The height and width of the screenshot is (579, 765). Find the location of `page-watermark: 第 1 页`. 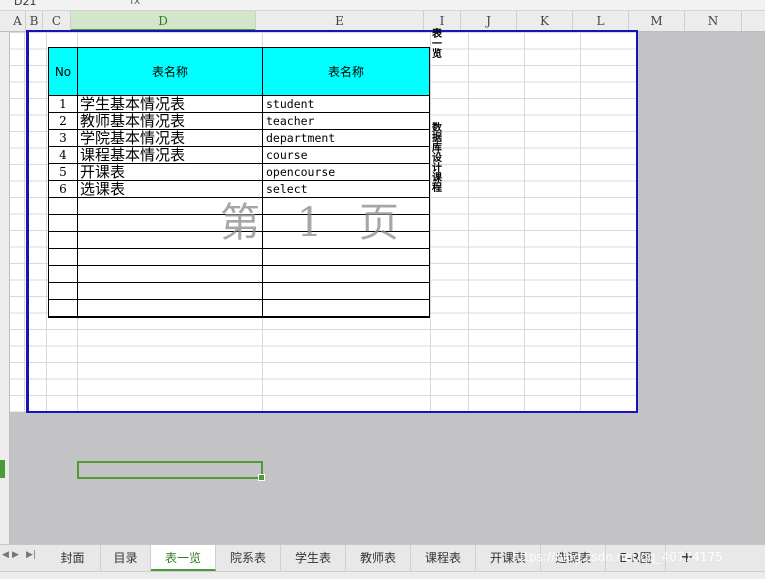

page-watermark: 第 1 页 is located at coordinates (315, 223).